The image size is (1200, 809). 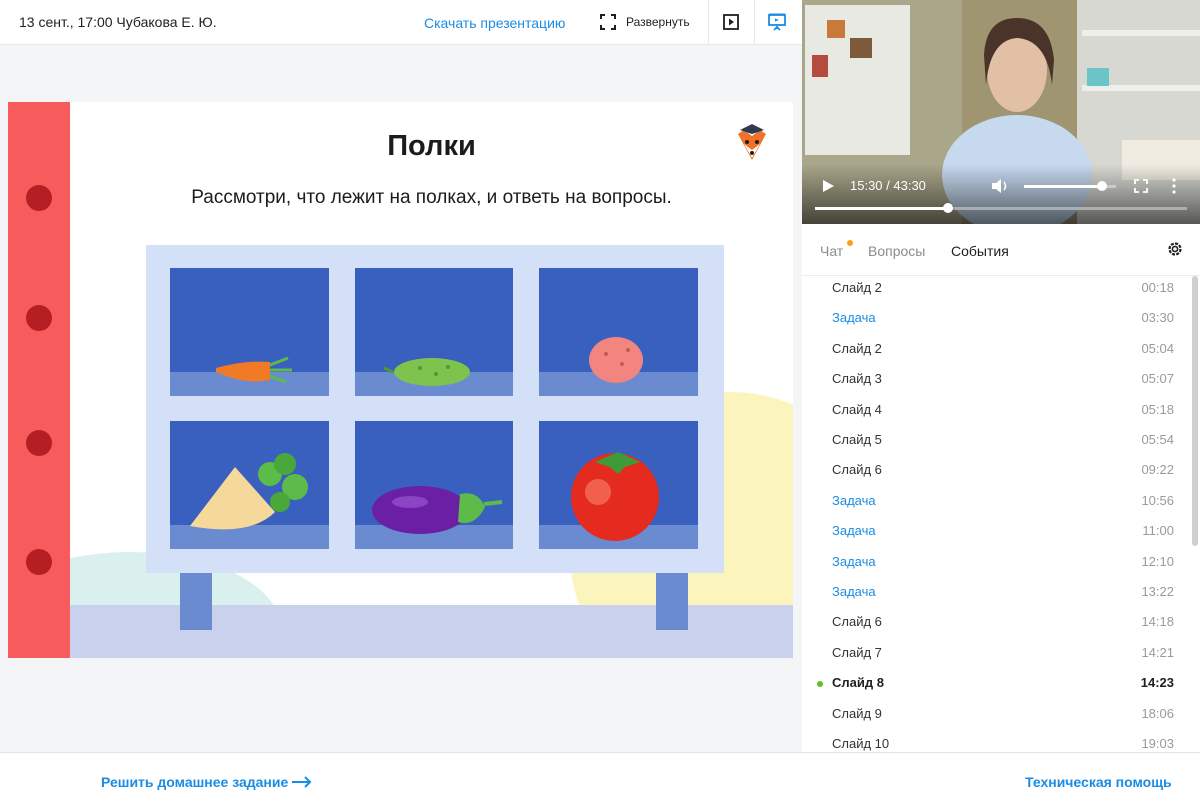 I want to click on event-row: Задача 12:10, so click(x=993, y=562).